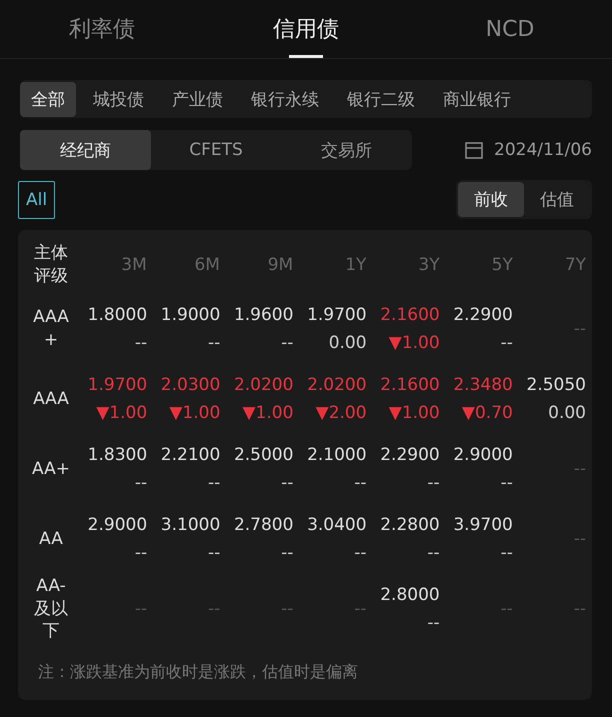 This screenshot has width=612, height=717. What do you see at coordinates (483, 525) in the screenshot?
I see `rate-value: 3.9700` at bounding box center [483, 525].